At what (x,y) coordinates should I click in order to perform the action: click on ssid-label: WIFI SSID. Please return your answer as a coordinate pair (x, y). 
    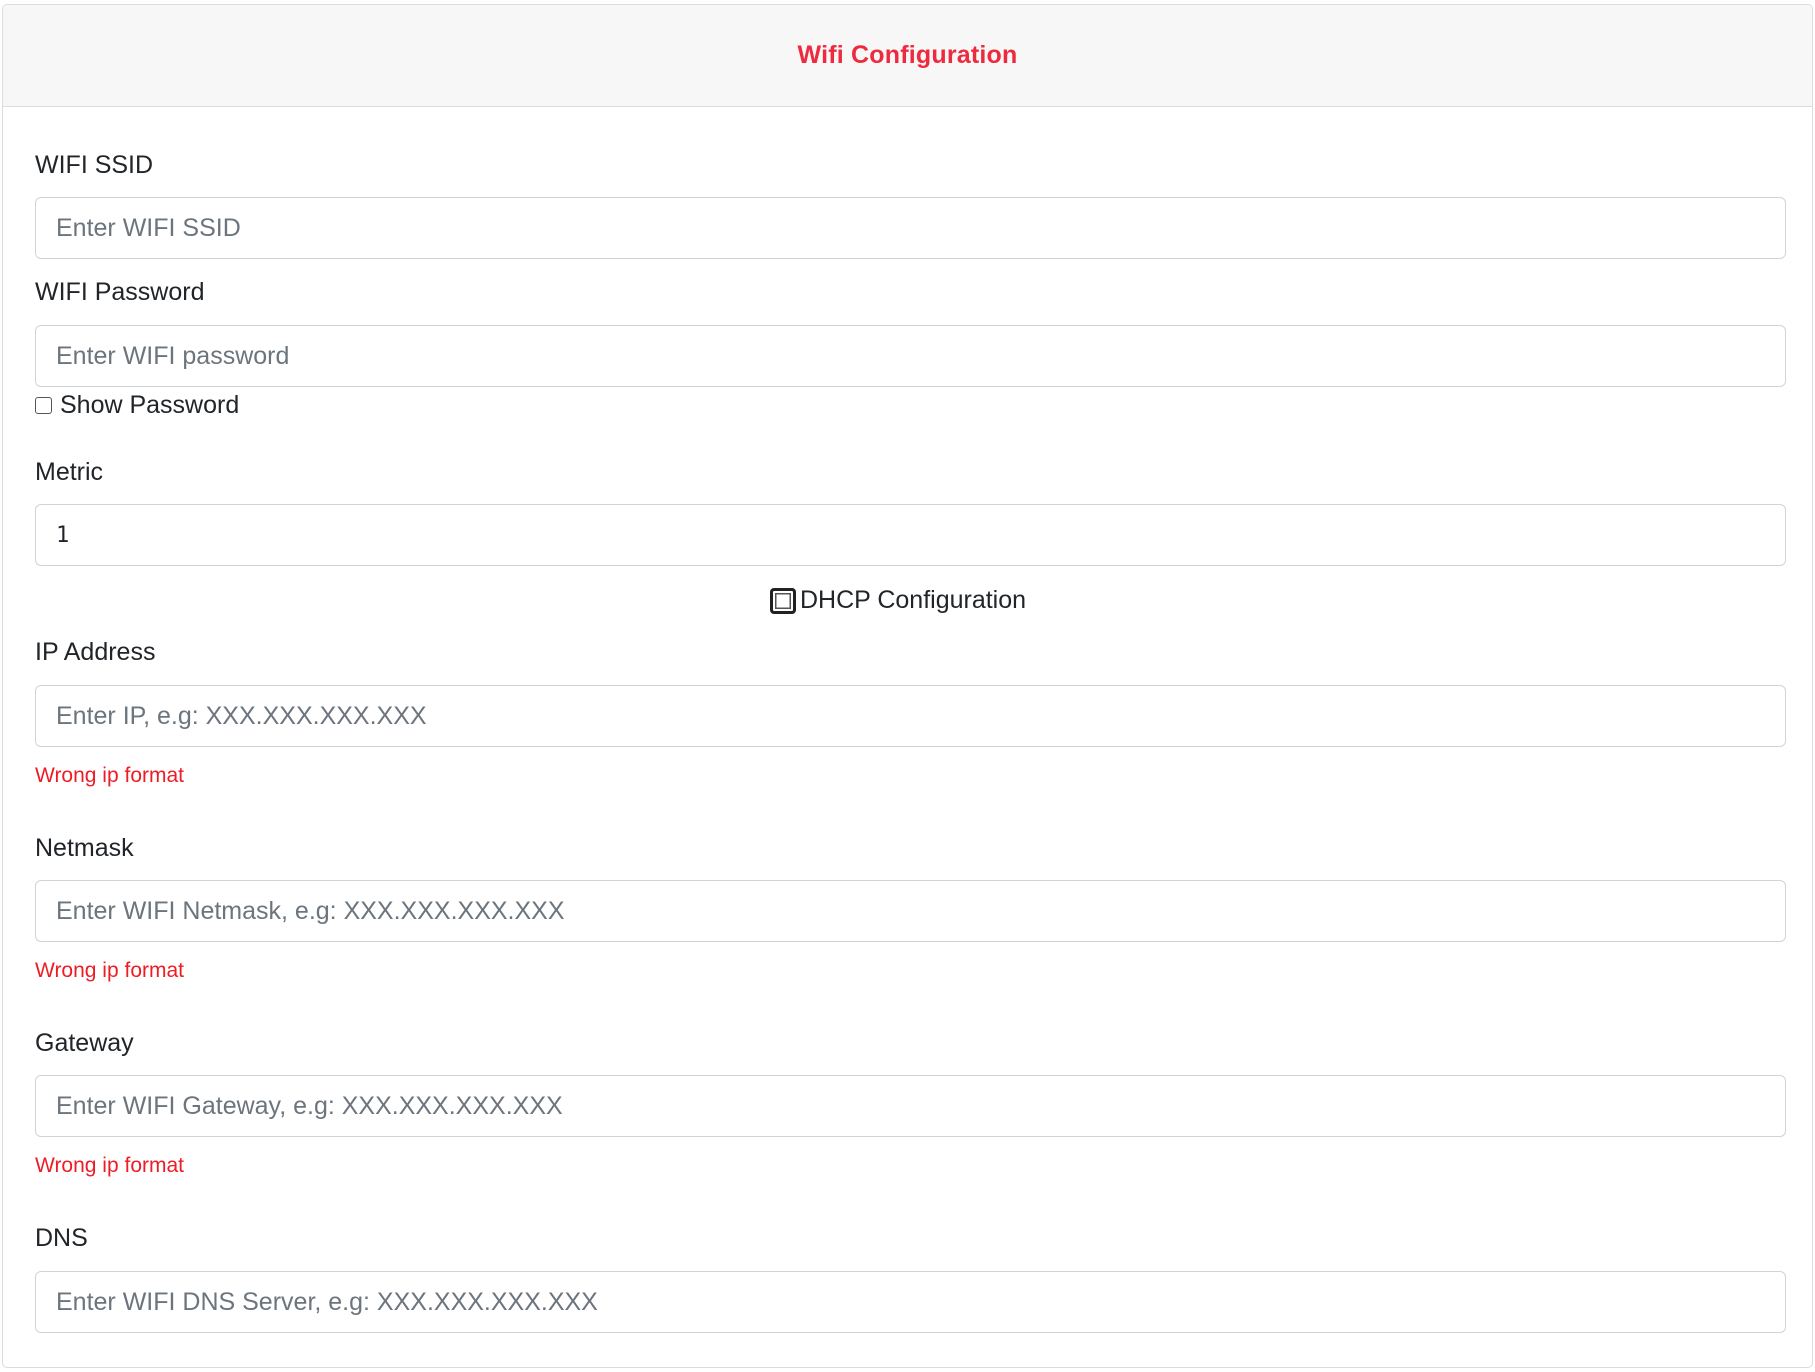
    Looking at the image, I should click on (94, 165).